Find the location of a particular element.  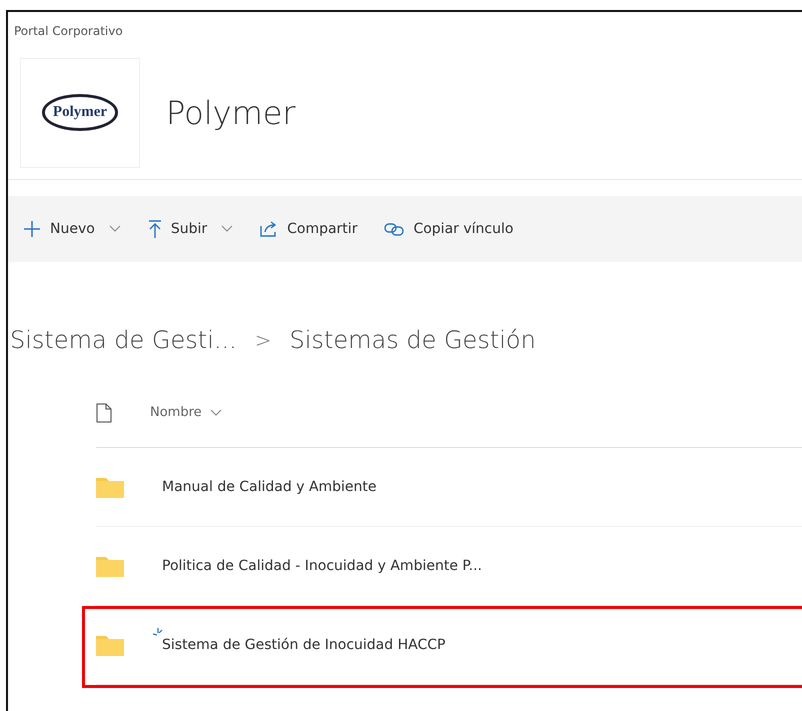

link-icon is located at coordinates (394, 229).